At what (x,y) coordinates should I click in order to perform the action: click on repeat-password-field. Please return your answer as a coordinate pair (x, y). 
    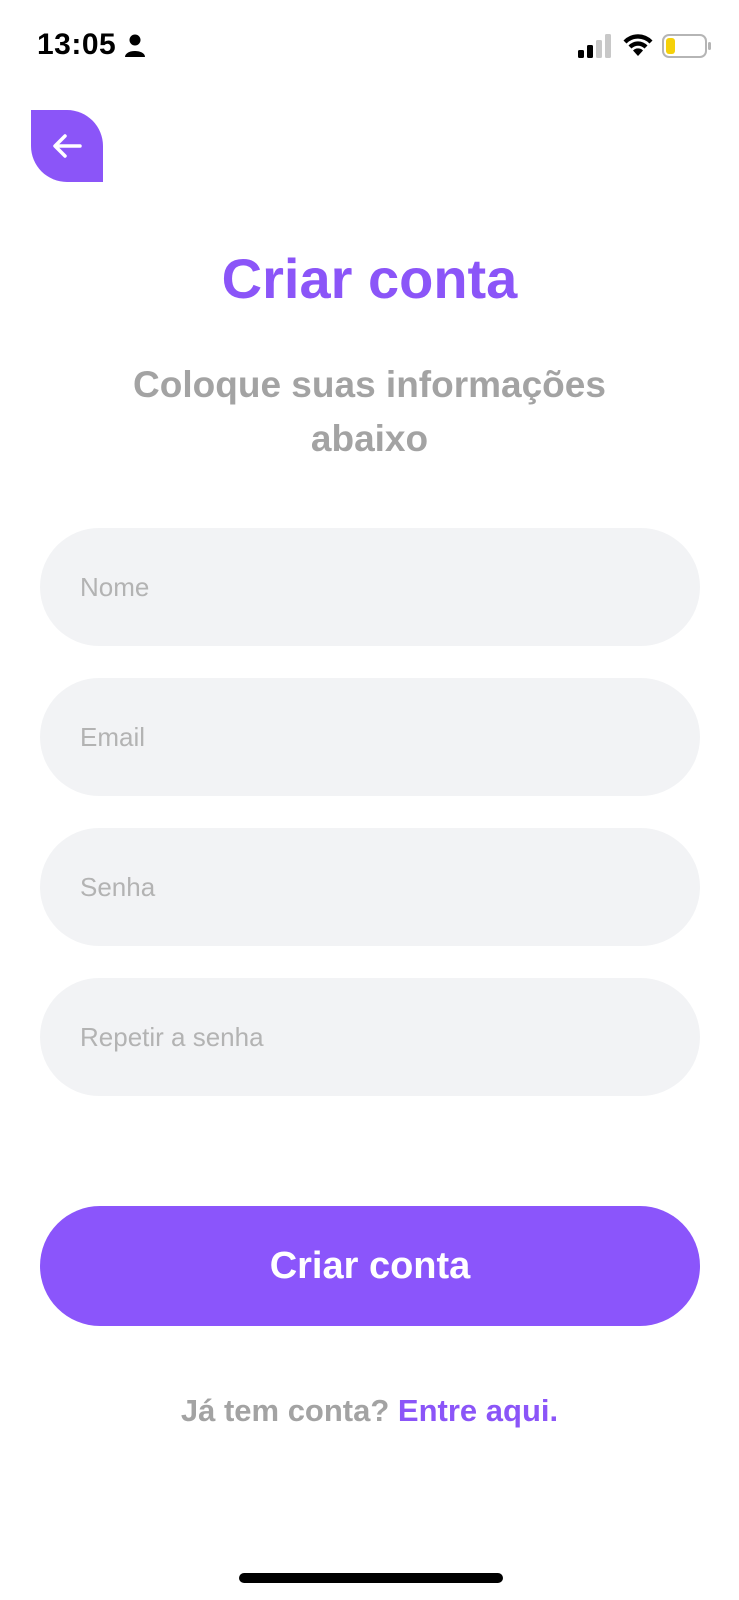
    Looking at the image, I should click on (370, 1037).